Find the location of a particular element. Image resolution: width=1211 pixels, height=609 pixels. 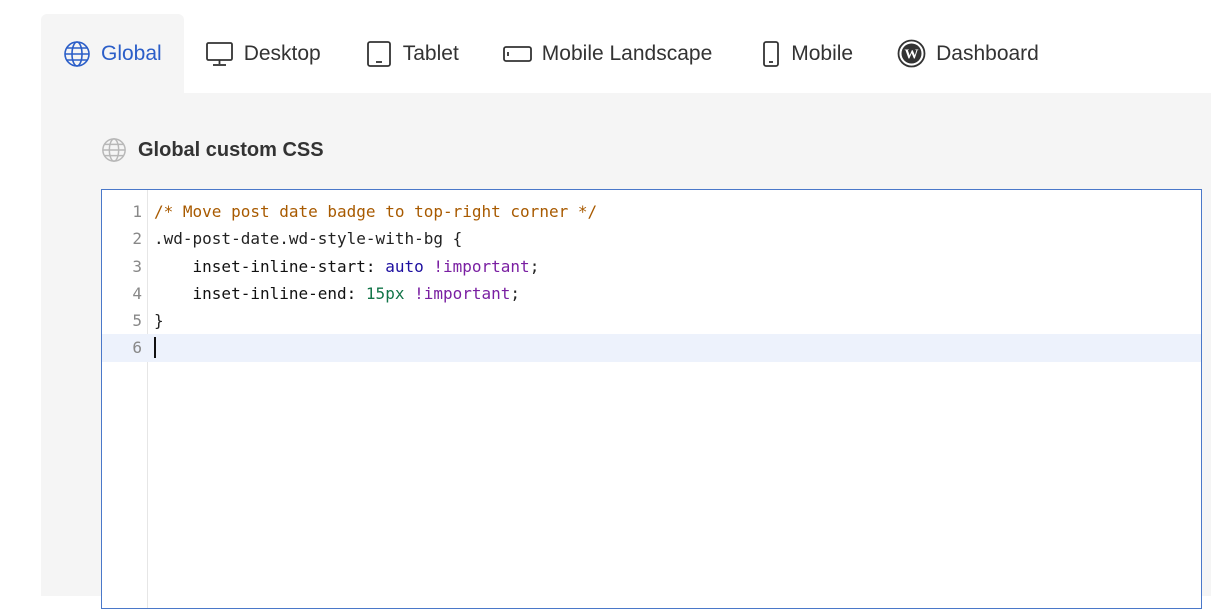

code-property: inset-inline-start: is located at coordinates (270, 266).